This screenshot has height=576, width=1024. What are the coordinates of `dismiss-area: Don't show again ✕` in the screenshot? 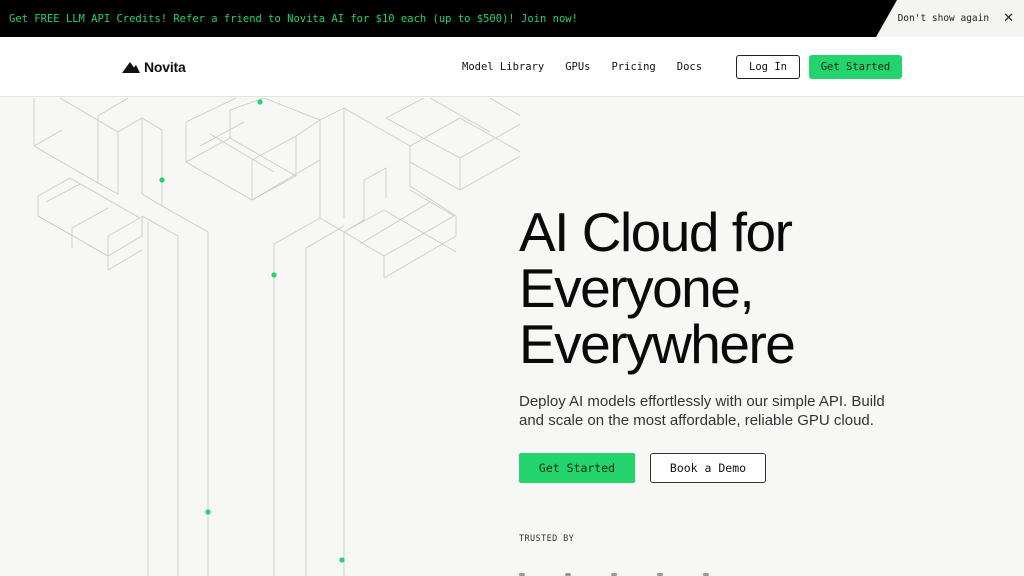 It's located at (950, 18).